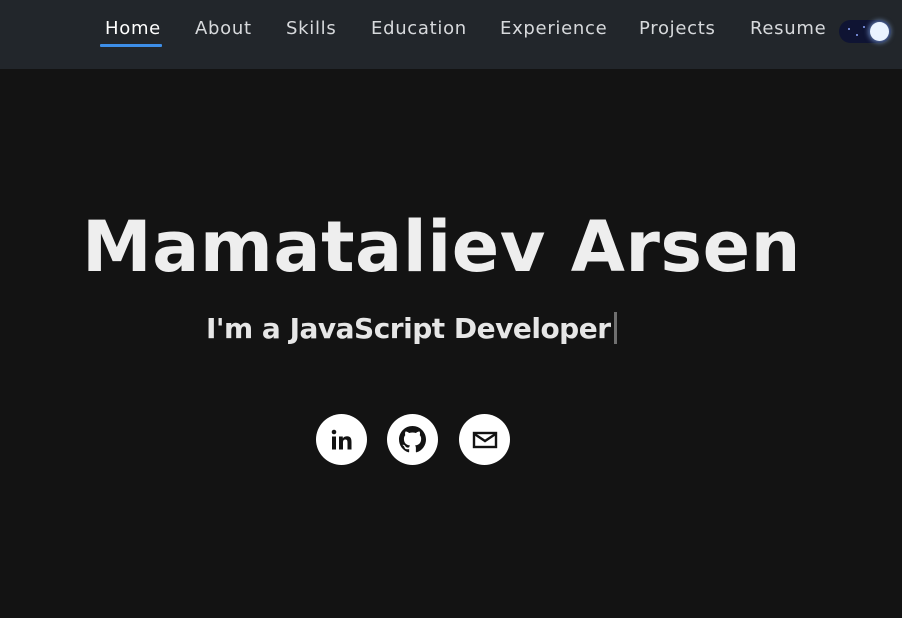  What do you see at coordinates (441, 247) in the screenshot?
I see `hero-name: Mamataliev Arsen` at bounding box center [441, 247].